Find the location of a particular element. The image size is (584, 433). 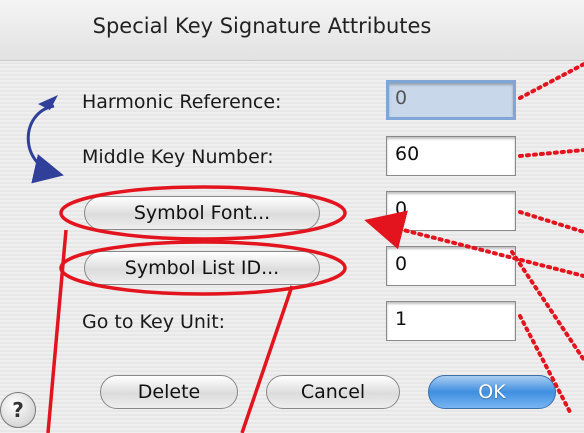

swap-arrow-icon is located at coordinates (45, 144).